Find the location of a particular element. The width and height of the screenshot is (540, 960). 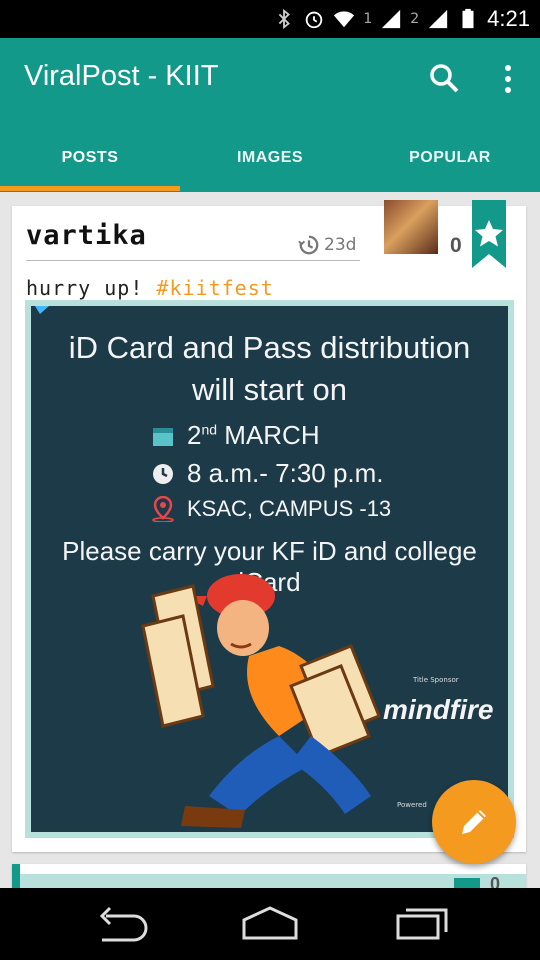

sim1-label: 1 is located at coordinates (368, 19).